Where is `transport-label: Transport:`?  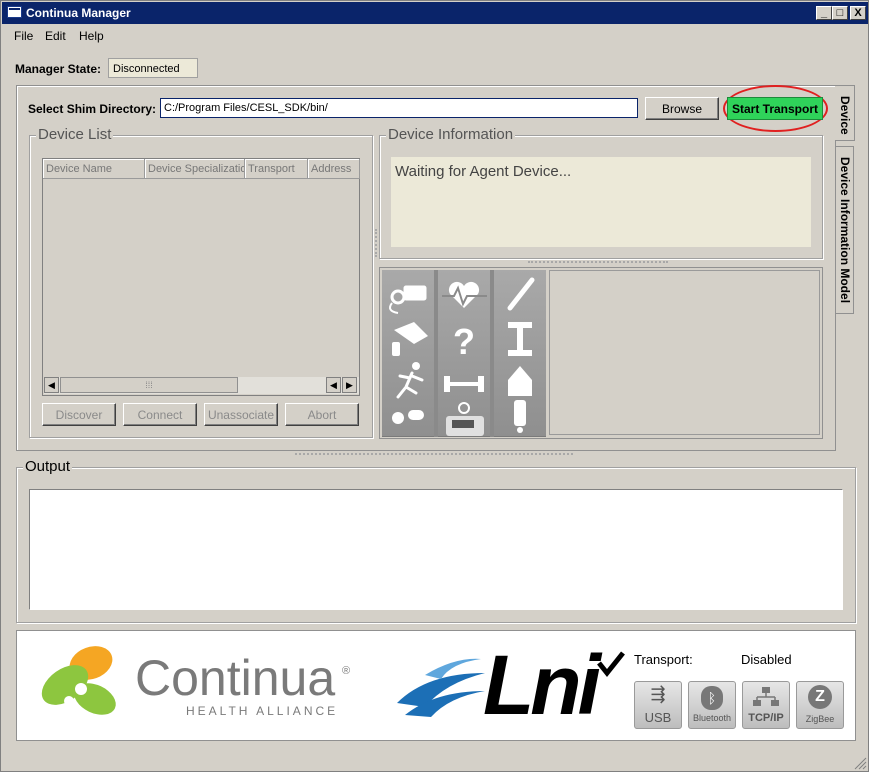
transport-label: Transport: is located at coordinates (663, 659).